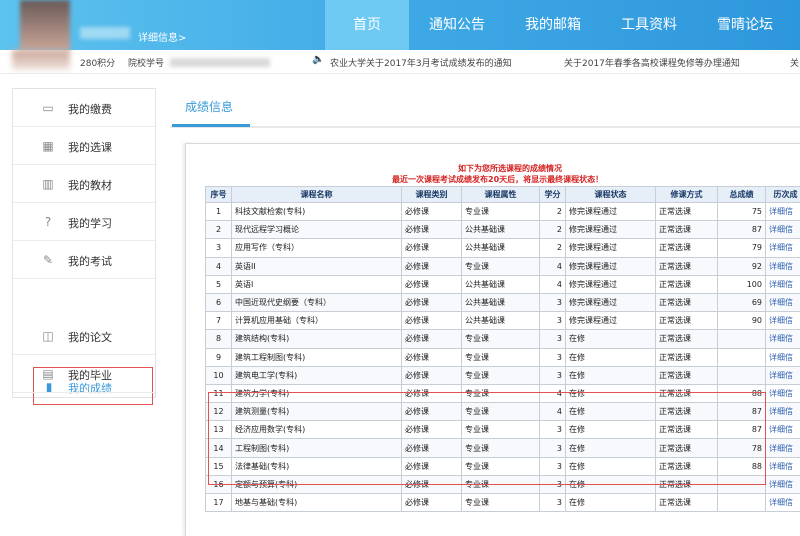 The image size is (800, 536). Describe the element at coordinates (90, 261) in the screenshot. I see `sidebar-item-label: 我的考试` at that location.